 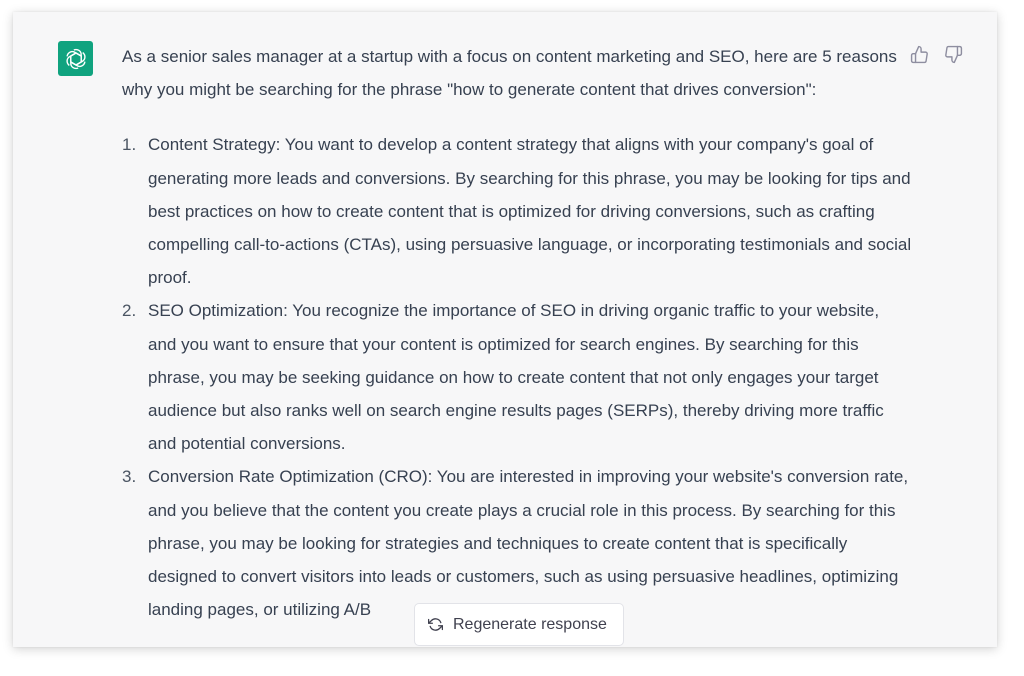 I want to click on regenerate-response-button: Regenerate response, so click(x=519, y=624).